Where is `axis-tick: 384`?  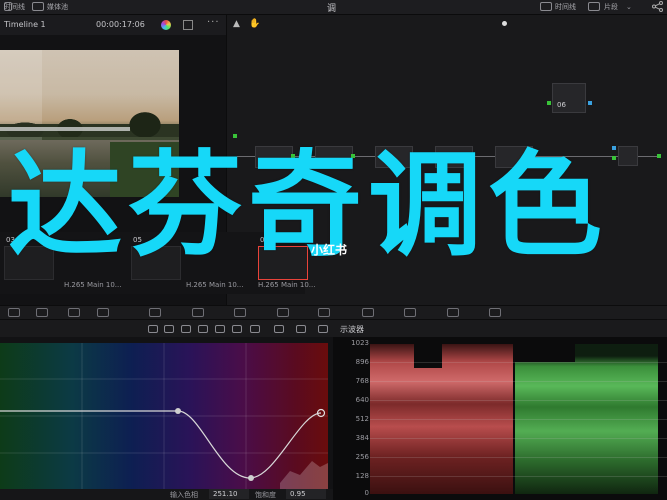 axis-tick: 384 is located at coordinates (362, 438).